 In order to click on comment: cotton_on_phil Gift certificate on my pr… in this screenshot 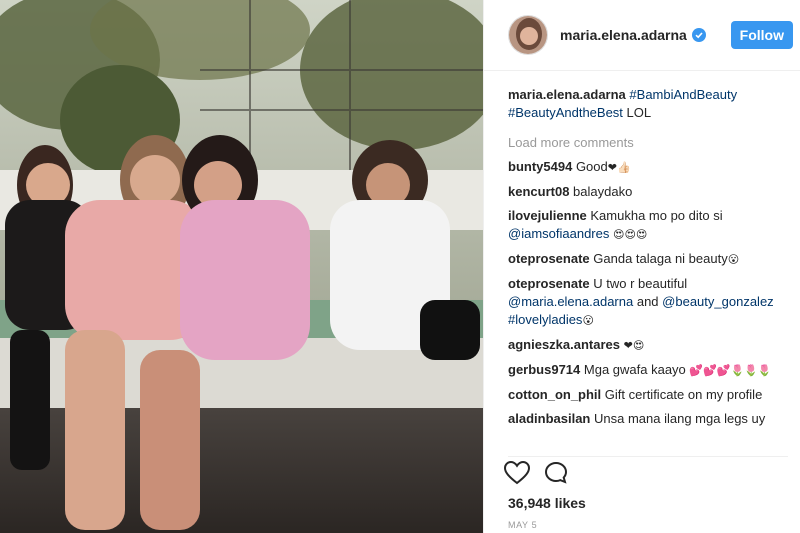, I will do `click(648, 395)`.